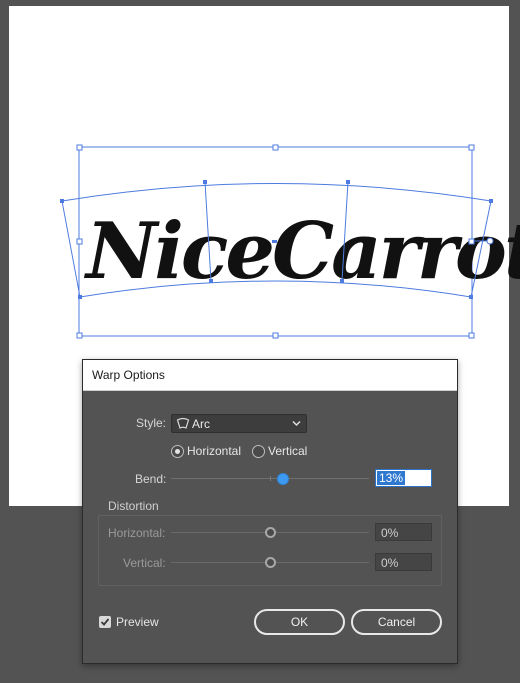 The image size is (520, 683). Describe the element at coordinates (177, 451) in the screenshot. I see `horizontal-radio` at that location.